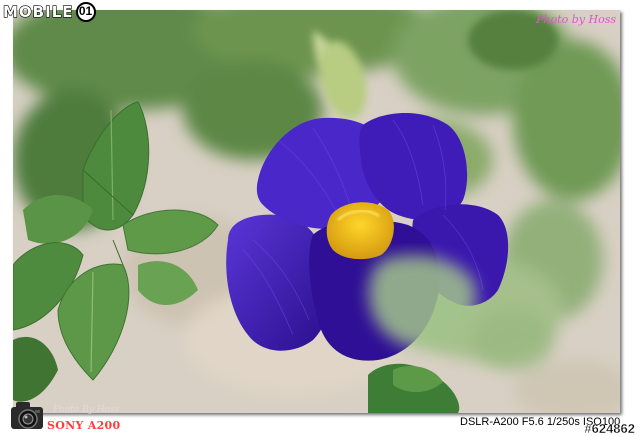 The width and height of the screenshot is (640, 436). Describe the element at coordinates (576, 19) in the screenshot. I see `photographer-watermark: Photo by Hoss` at that location.